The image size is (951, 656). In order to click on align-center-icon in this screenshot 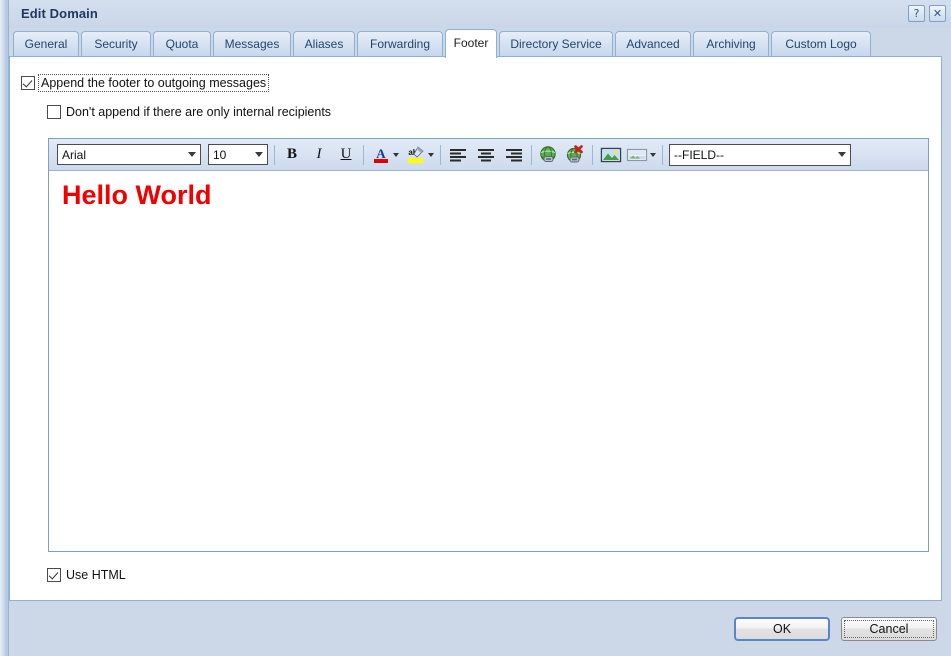, I will do `click(486, 154)`.